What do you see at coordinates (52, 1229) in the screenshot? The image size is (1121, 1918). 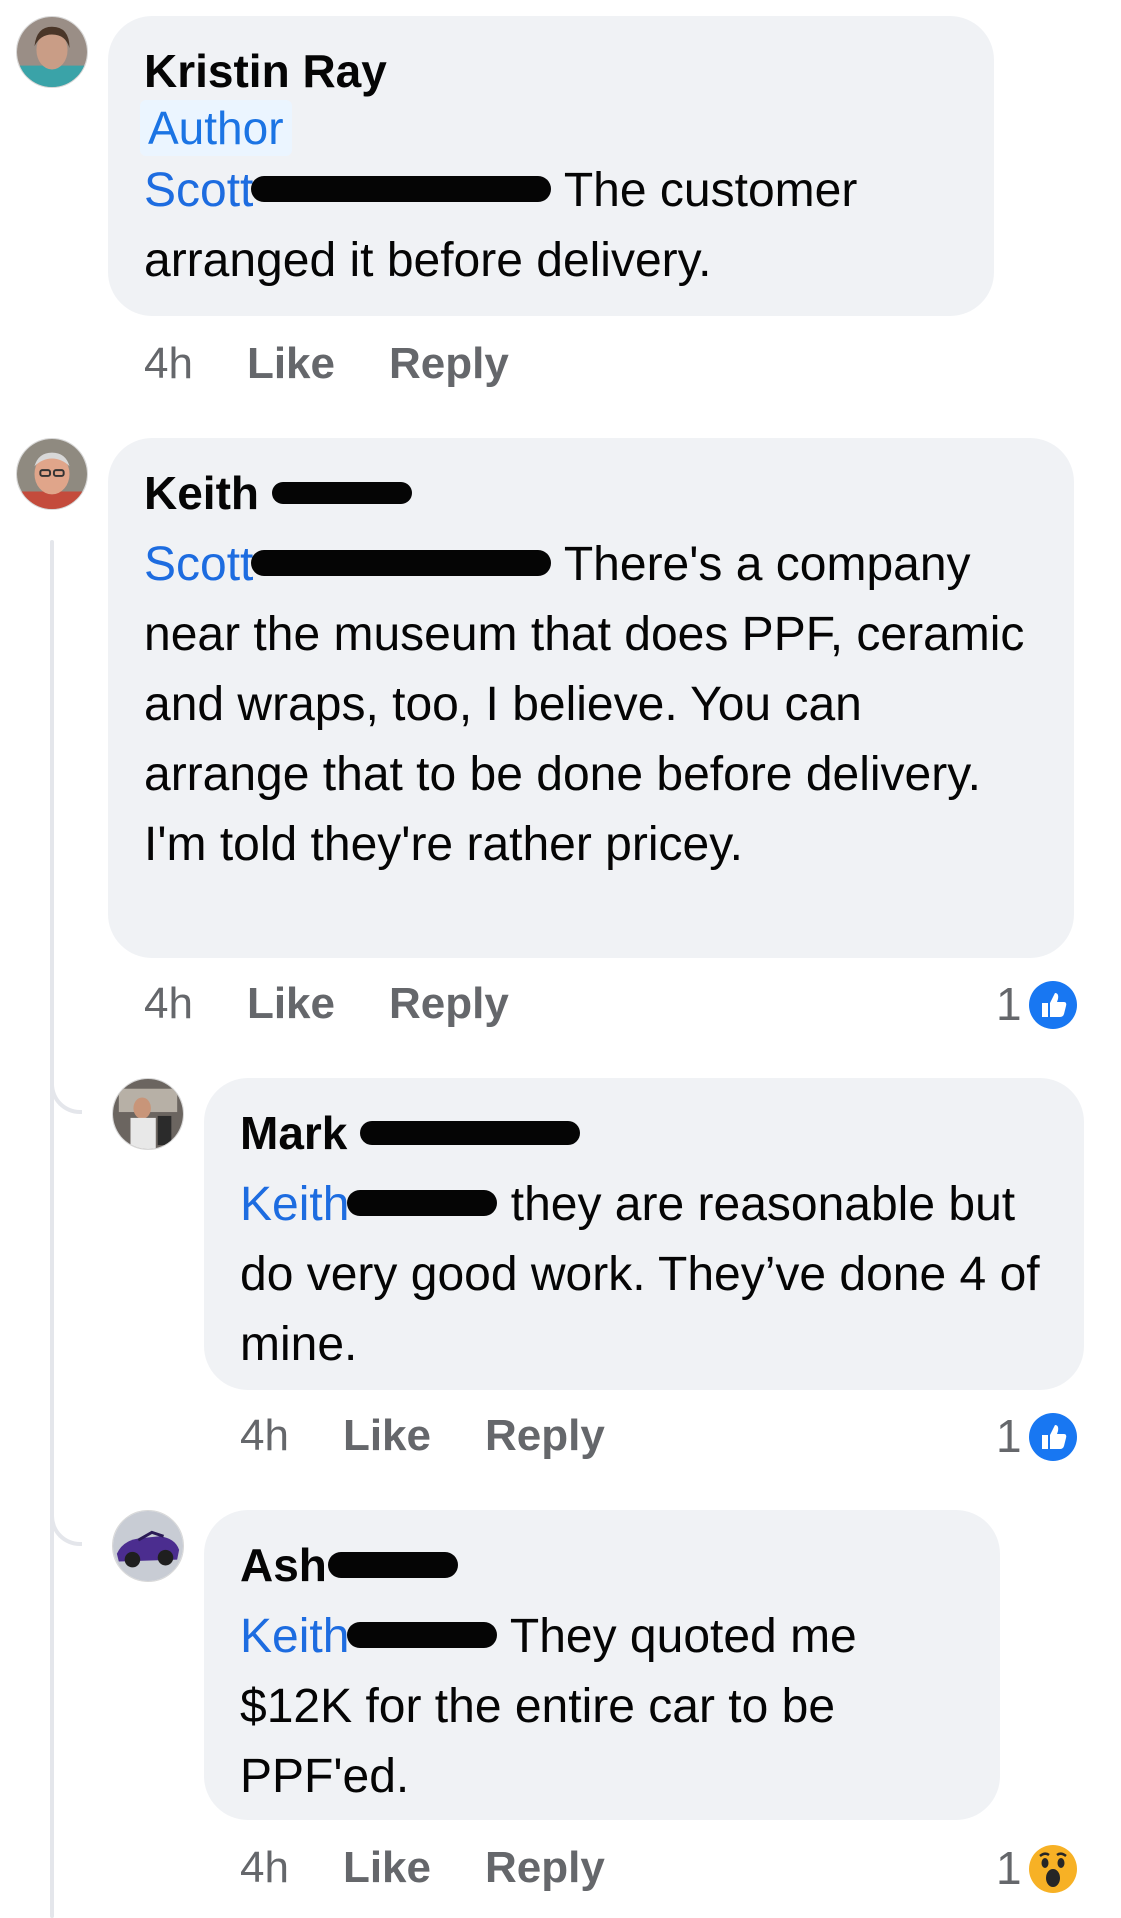 I see `thread-line` at bounding box center [52, 1229].